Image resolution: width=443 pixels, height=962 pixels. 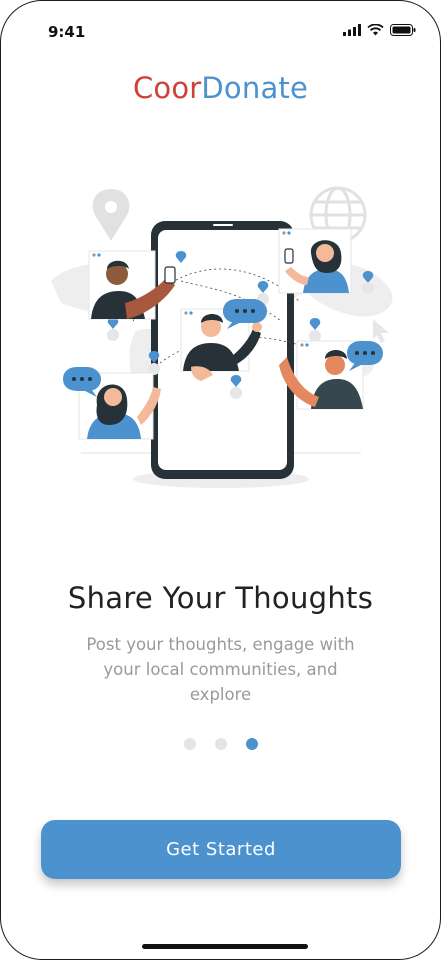 I want to click on status-time: 9:41, so click(x=67, y=32).